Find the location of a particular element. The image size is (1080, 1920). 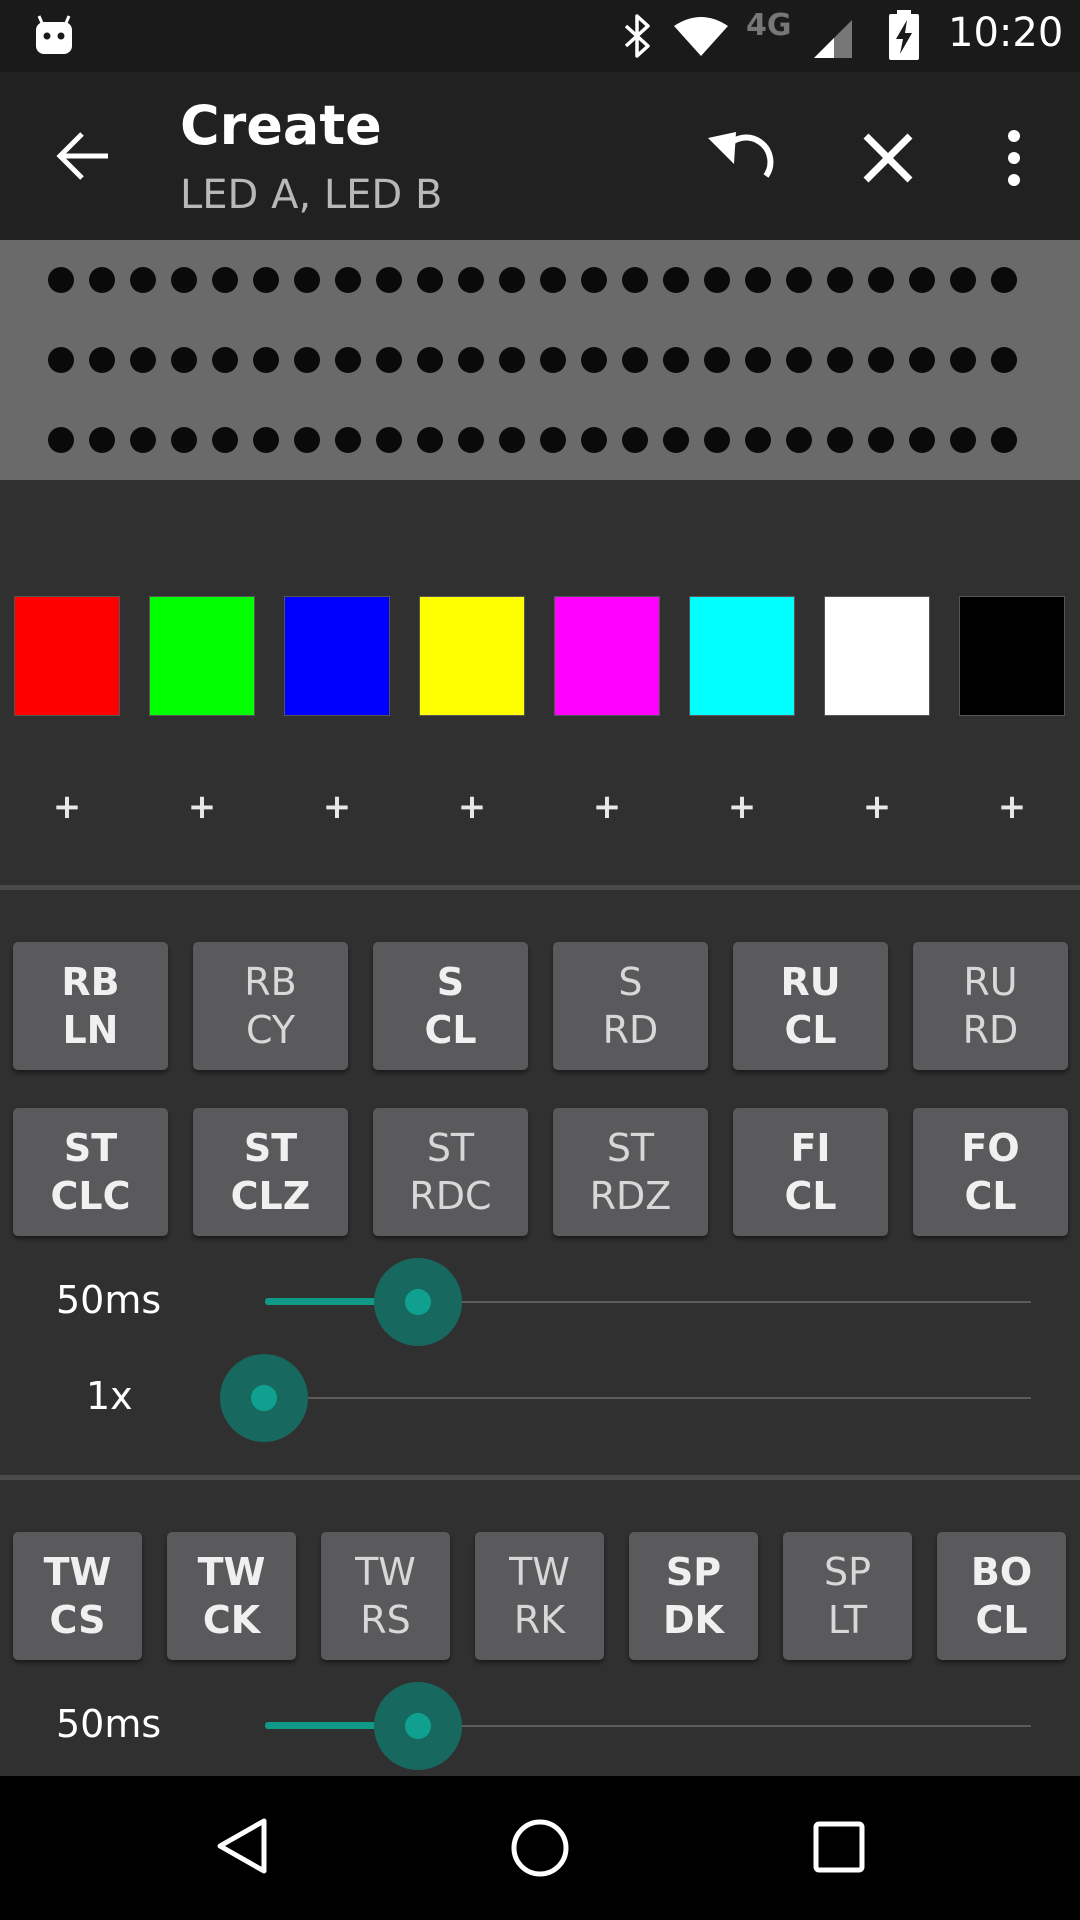

network-type-label: 4G is located at coordinates (769, 25).